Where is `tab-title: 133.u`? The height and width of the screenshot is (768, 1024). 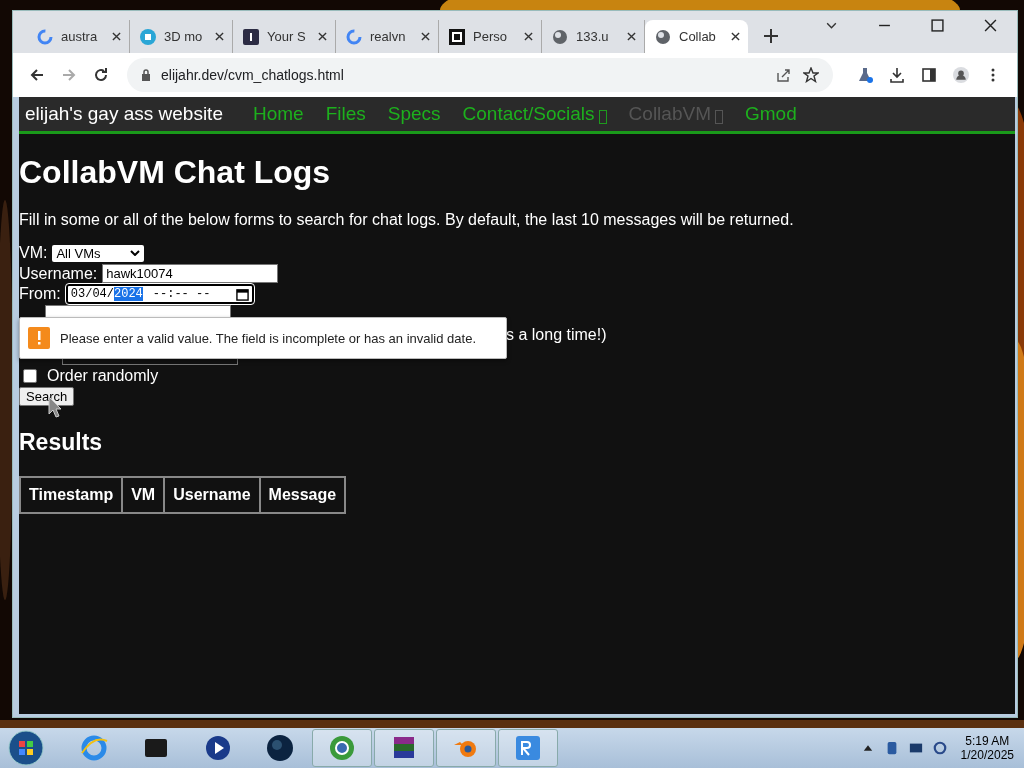 tab-title: 133.u is located at coordinates (593, 36).